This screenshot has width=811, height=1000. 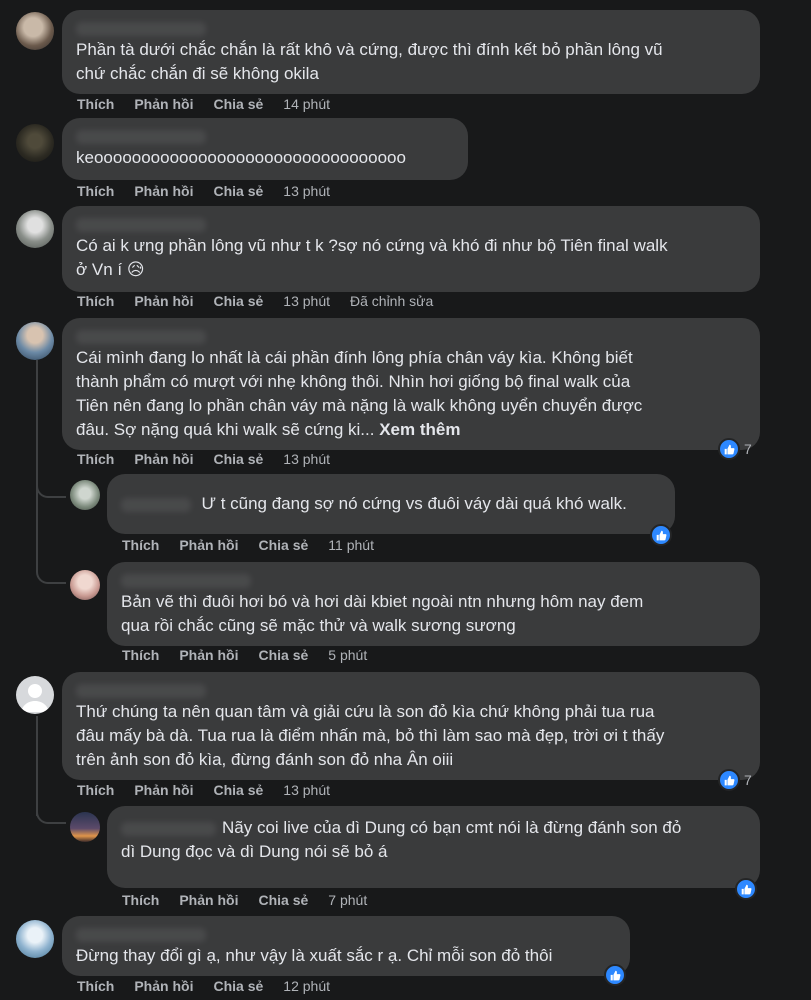 I want to click on default-avatar-icon, so click(x=35, y=698).